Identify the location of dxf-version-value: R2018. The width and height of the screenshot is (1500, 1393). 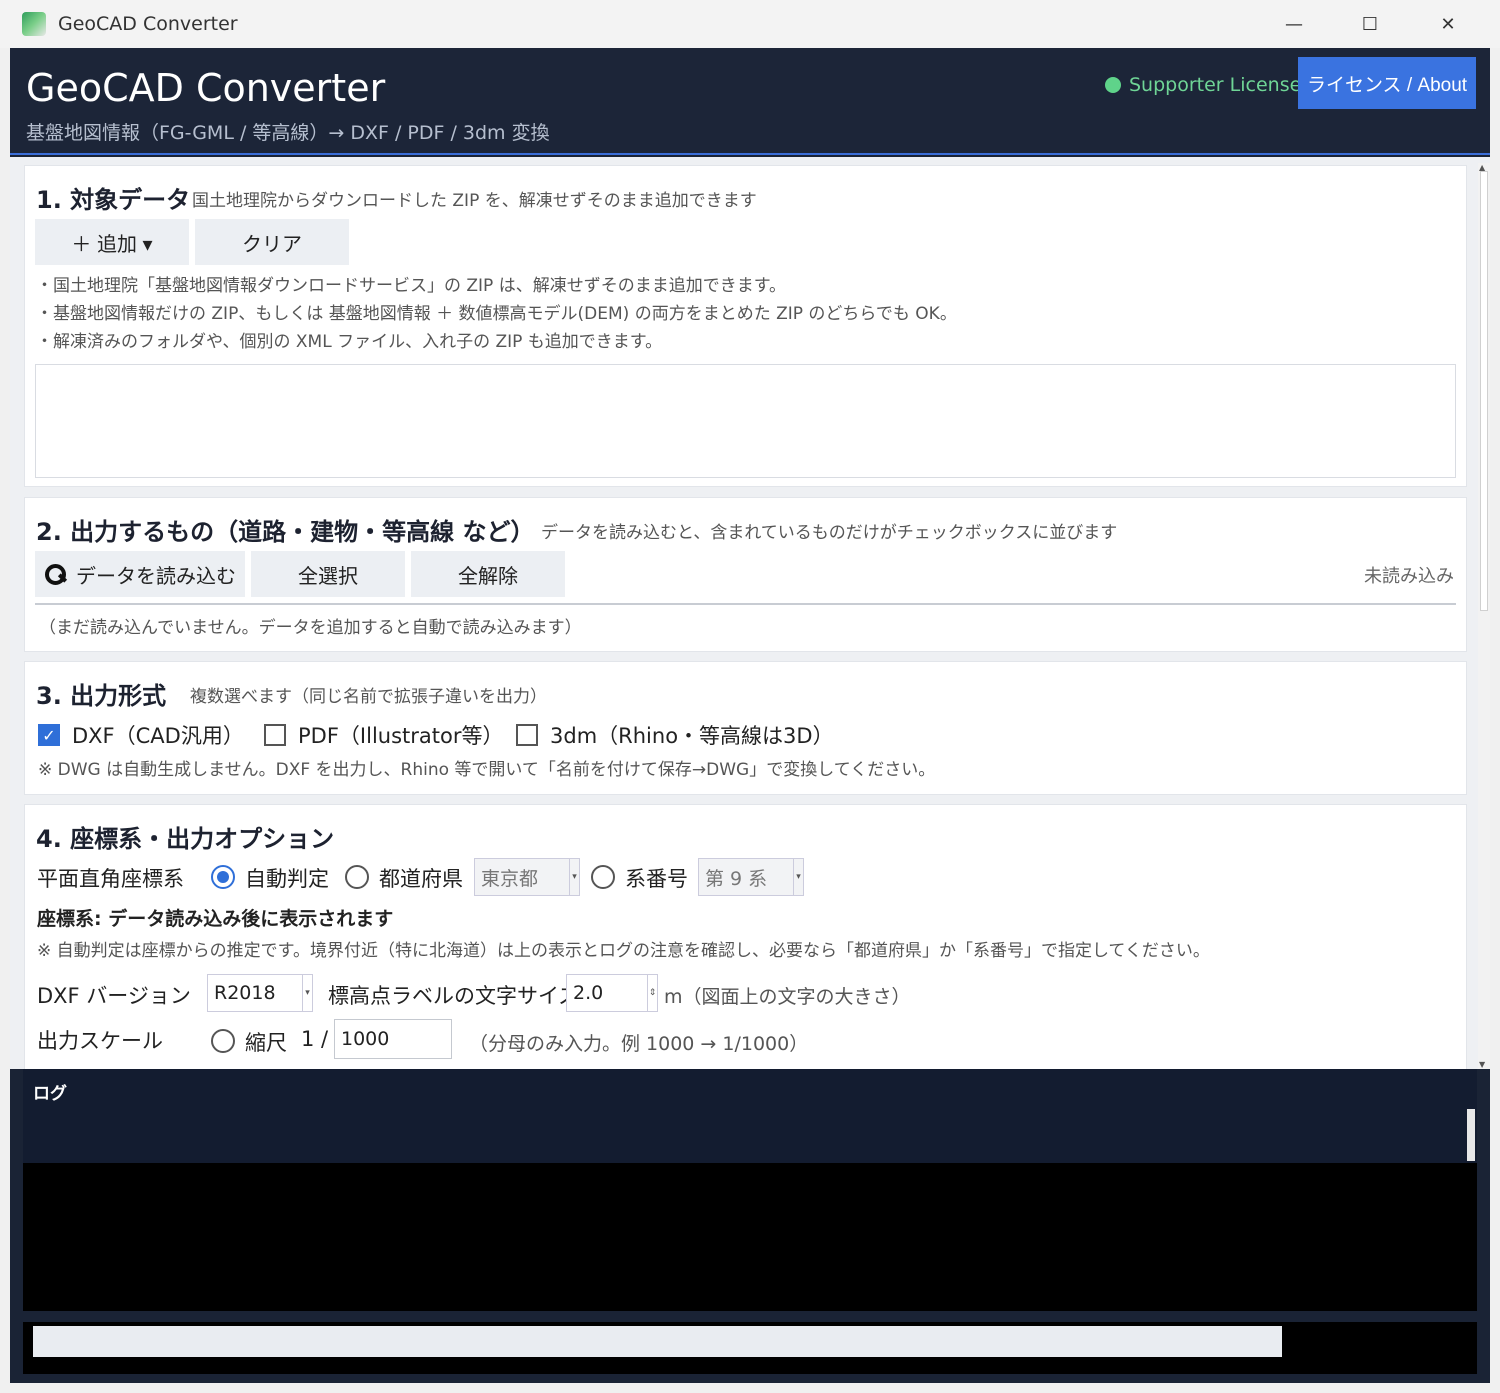
(245, 993).